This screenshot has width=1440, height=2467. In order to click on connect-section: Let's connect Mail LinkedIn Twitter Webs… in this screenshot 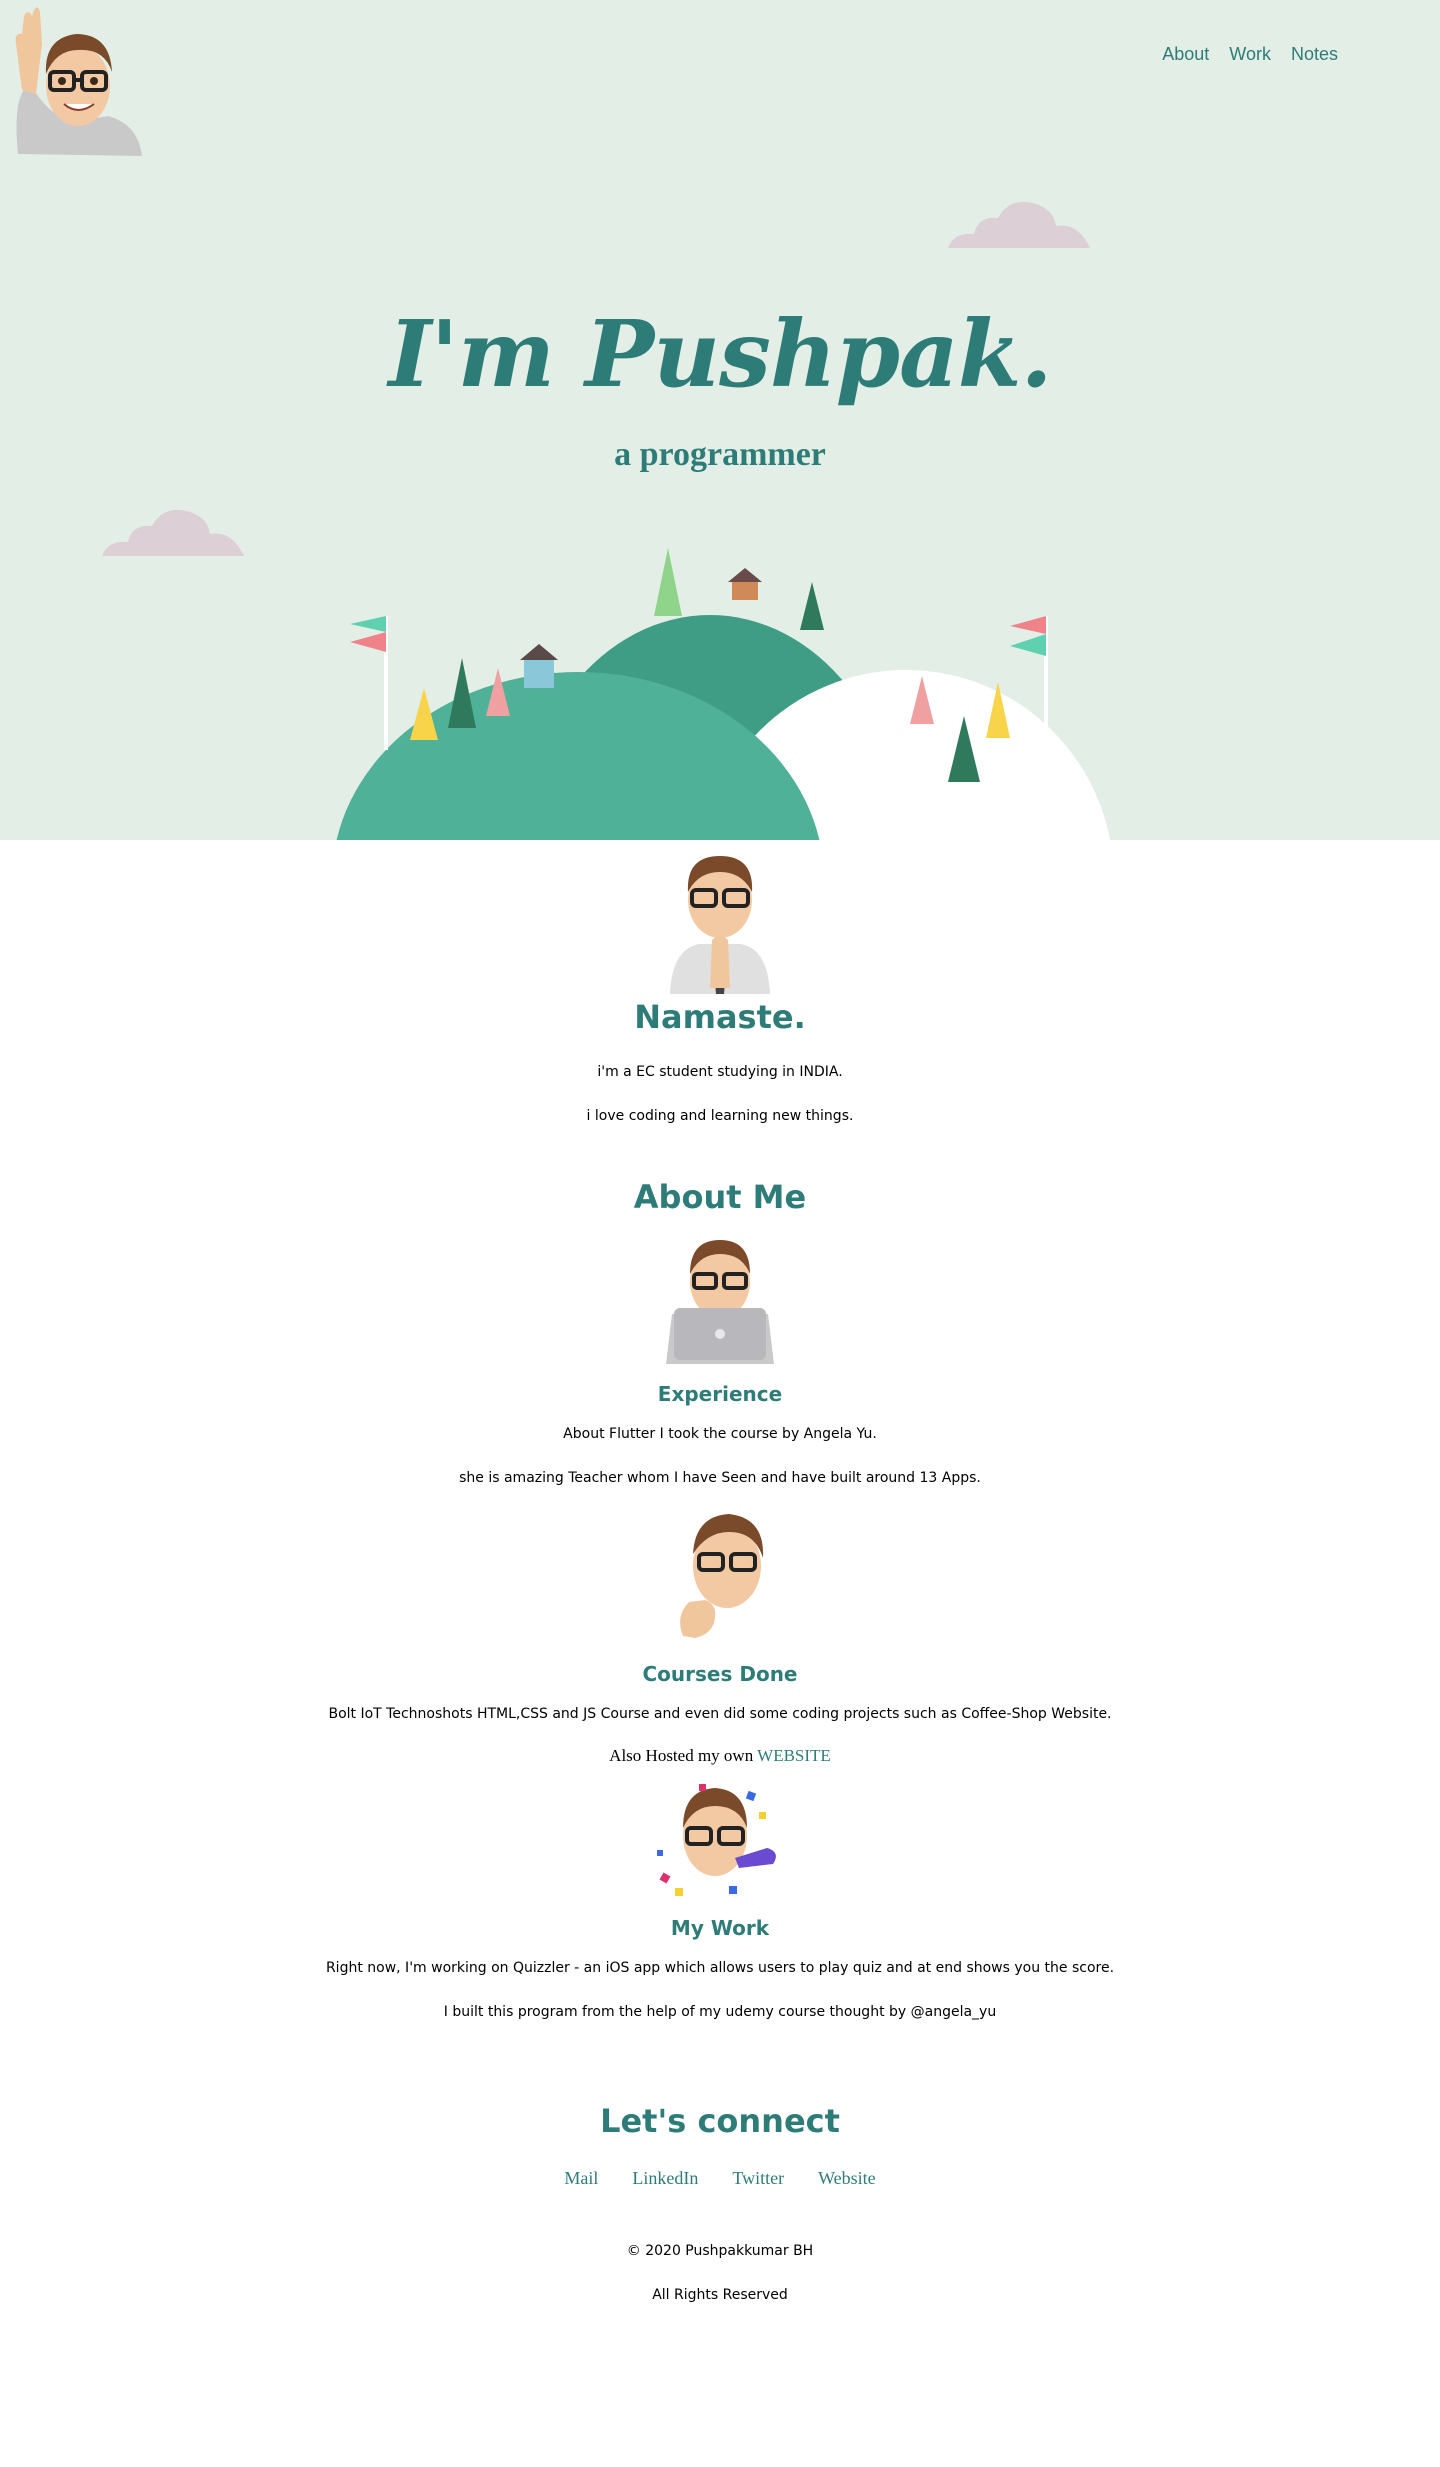, I will do `click(720, 2234)`.